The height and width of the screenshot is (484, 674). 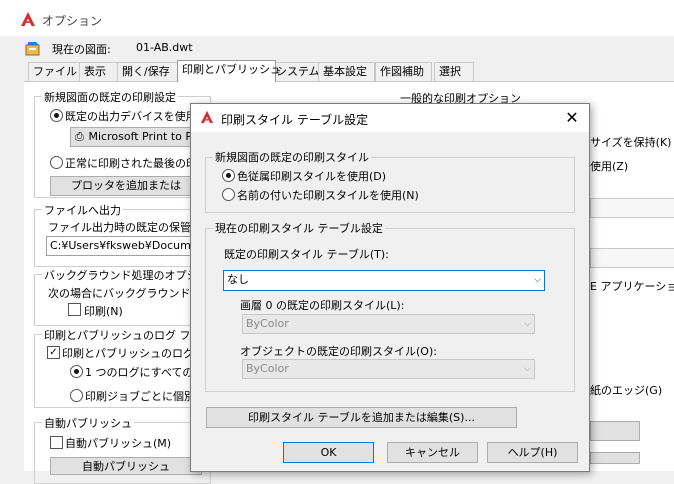 I want to click on color-dependent-label: 色従属印刷スタイルを使用(D), so click(x=312, y=176).